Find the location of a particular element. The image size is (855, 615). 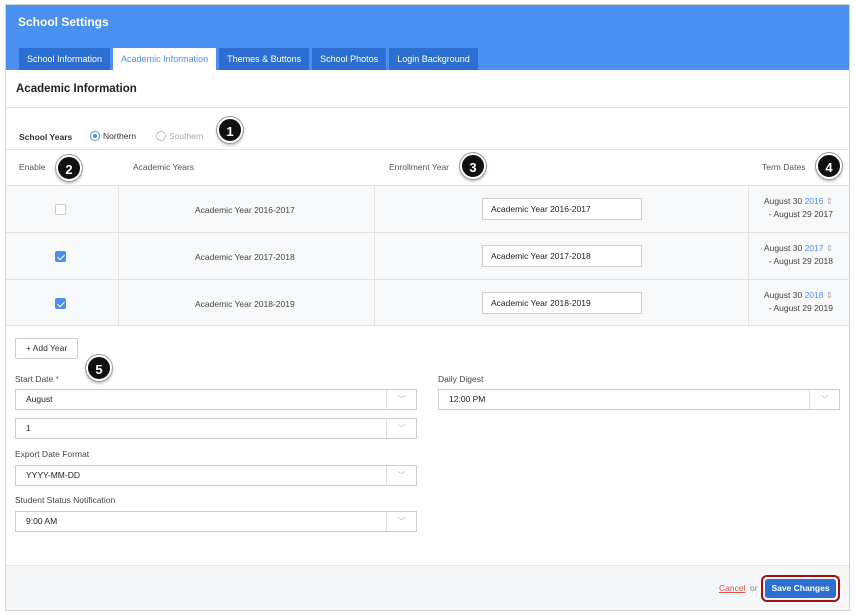

header-term-dates: Term Dates is located at coordinates (784, 167).